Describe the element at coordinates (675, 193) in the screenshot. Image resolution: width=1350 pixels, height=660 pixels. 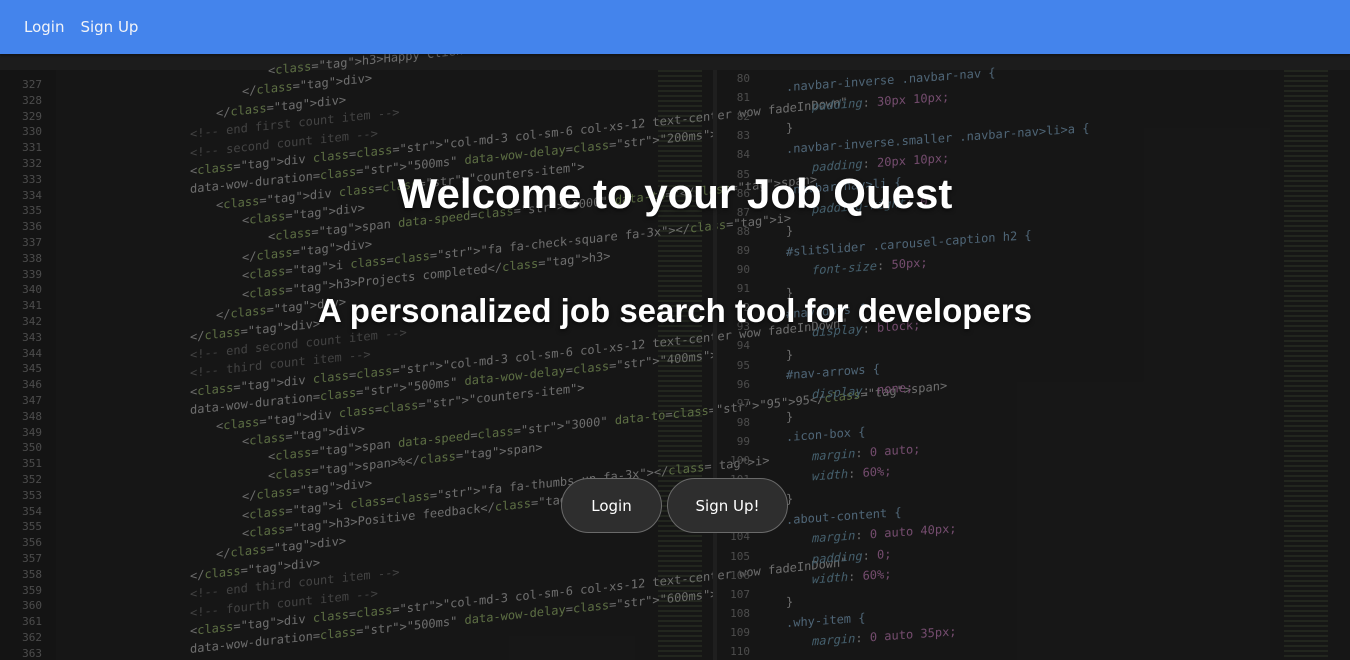
I see `hero-title: Welcome to your Job Quest` at that location.